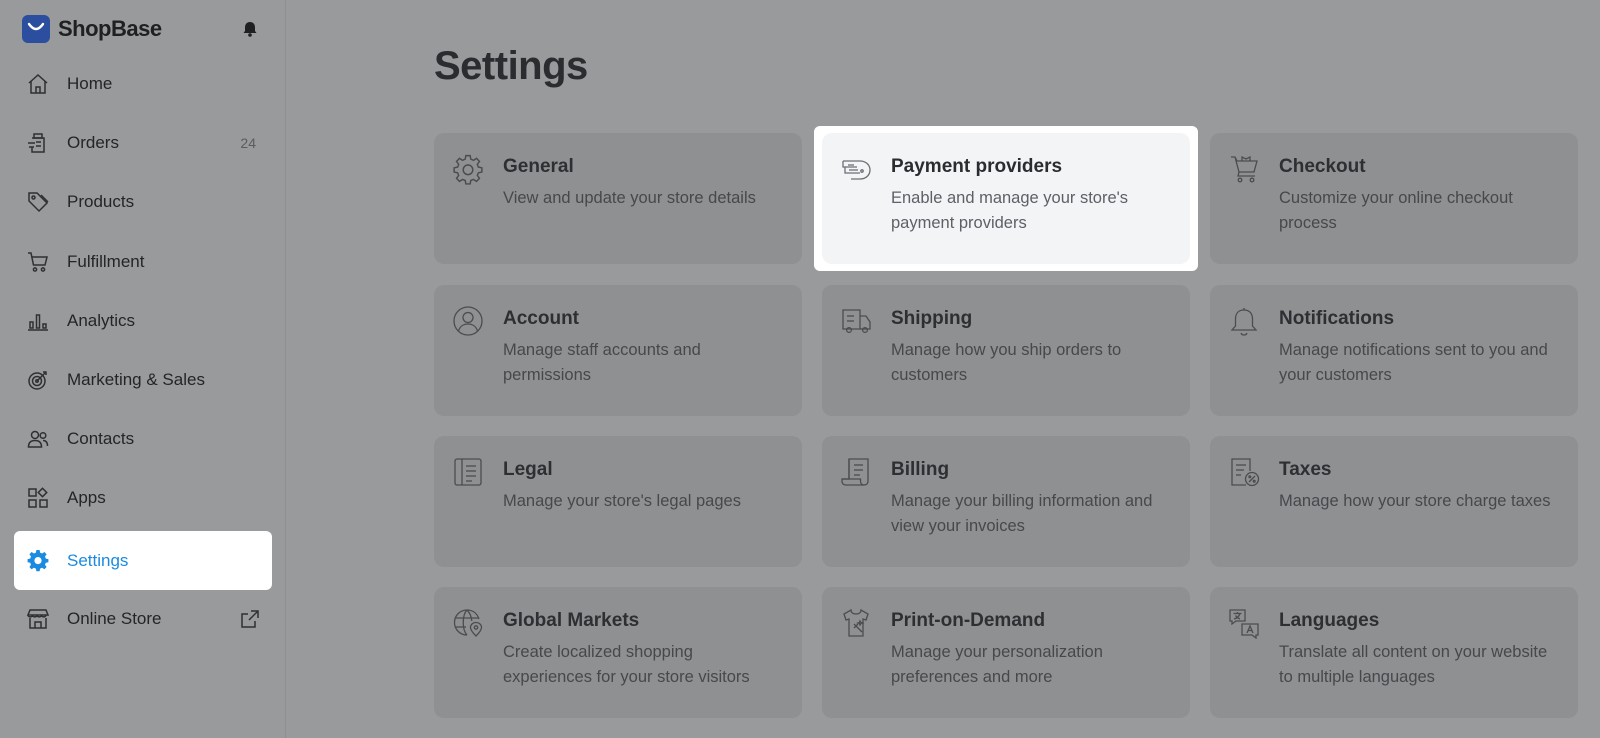 This screenshot has height=738, width=1600. What do you see at coordinates (143, 143) in the screenshot?
I see `sidebar-item-orders: Orders 24` at bounding box center [143, 143].